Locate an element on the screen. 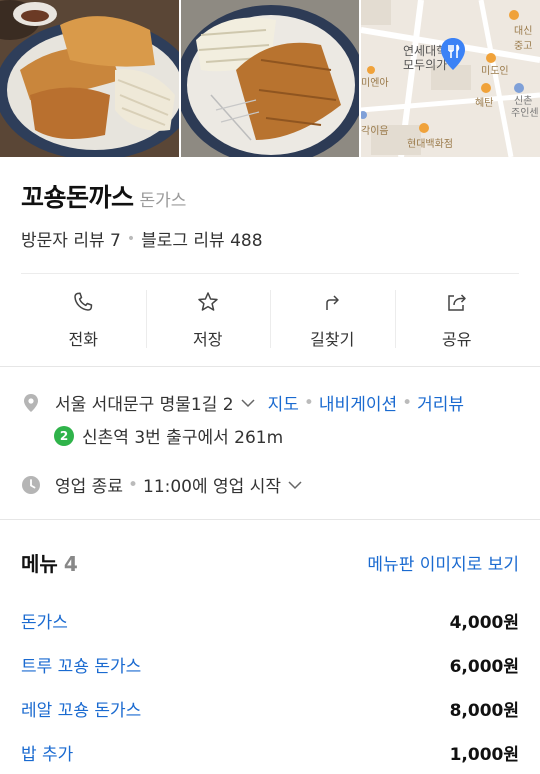 This screenshot has width=540, height=774. share-label: 공유 is located at coordinates (457, 339).